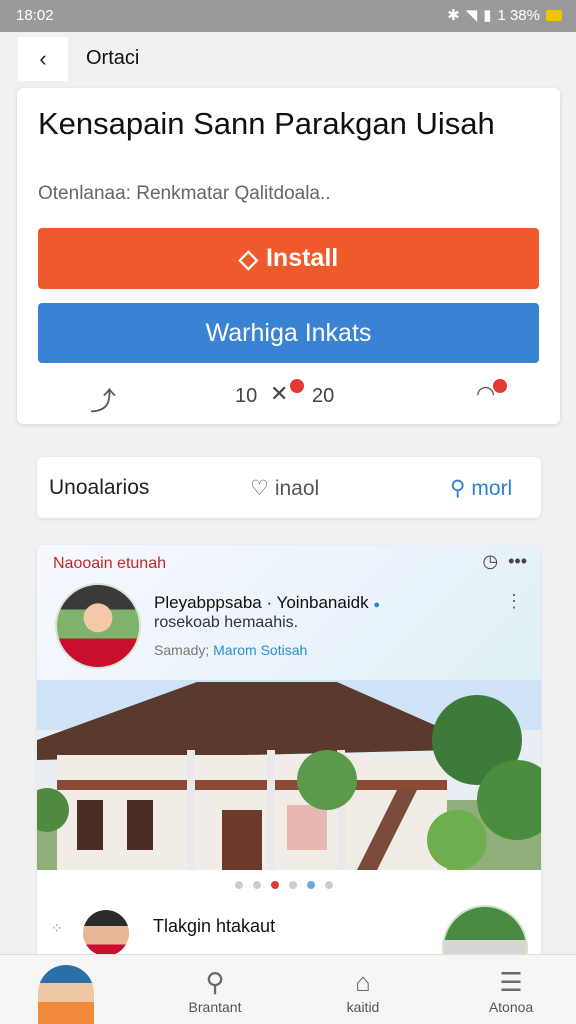 This screenshot has width=576, height=1024. What do you see at coordinates (471, 15) in the screenshot?
I see `wifi-icon: ◥` at bounding box center [471, 15].